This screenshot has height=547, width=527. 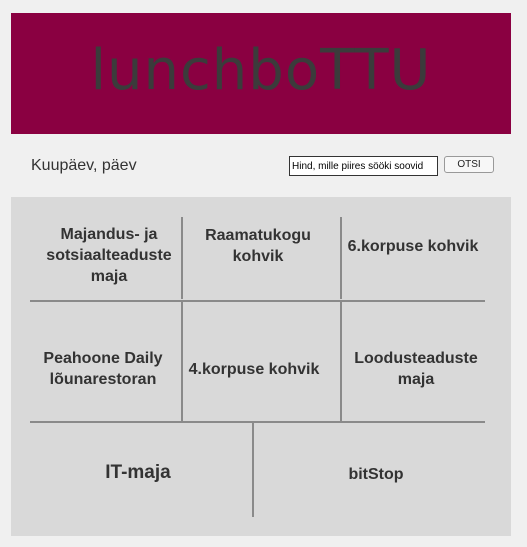 I want to click on place-bitstop: bitStop, so click(x=376, y=474).